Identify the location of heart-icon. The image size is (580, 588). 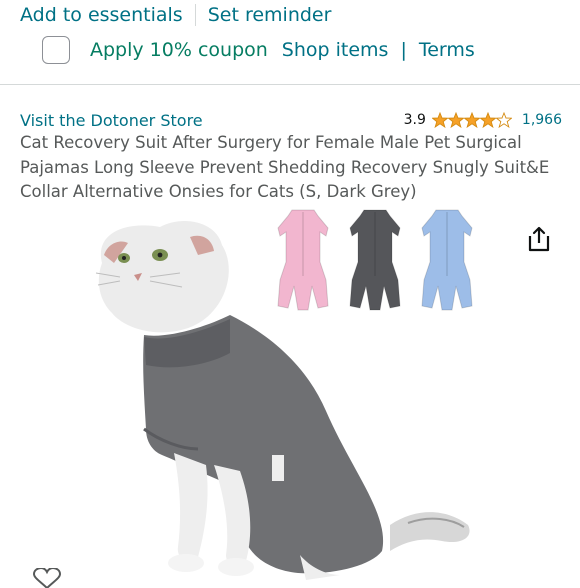
(47, 578).